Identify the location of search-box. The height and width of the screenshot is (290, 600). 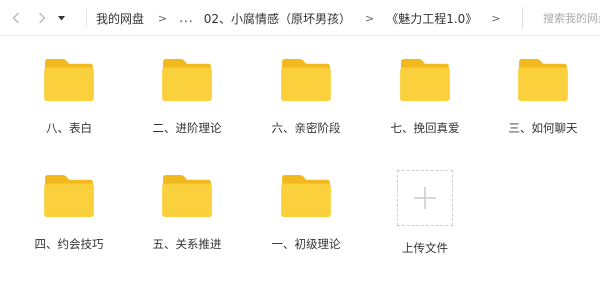
(561, 18).